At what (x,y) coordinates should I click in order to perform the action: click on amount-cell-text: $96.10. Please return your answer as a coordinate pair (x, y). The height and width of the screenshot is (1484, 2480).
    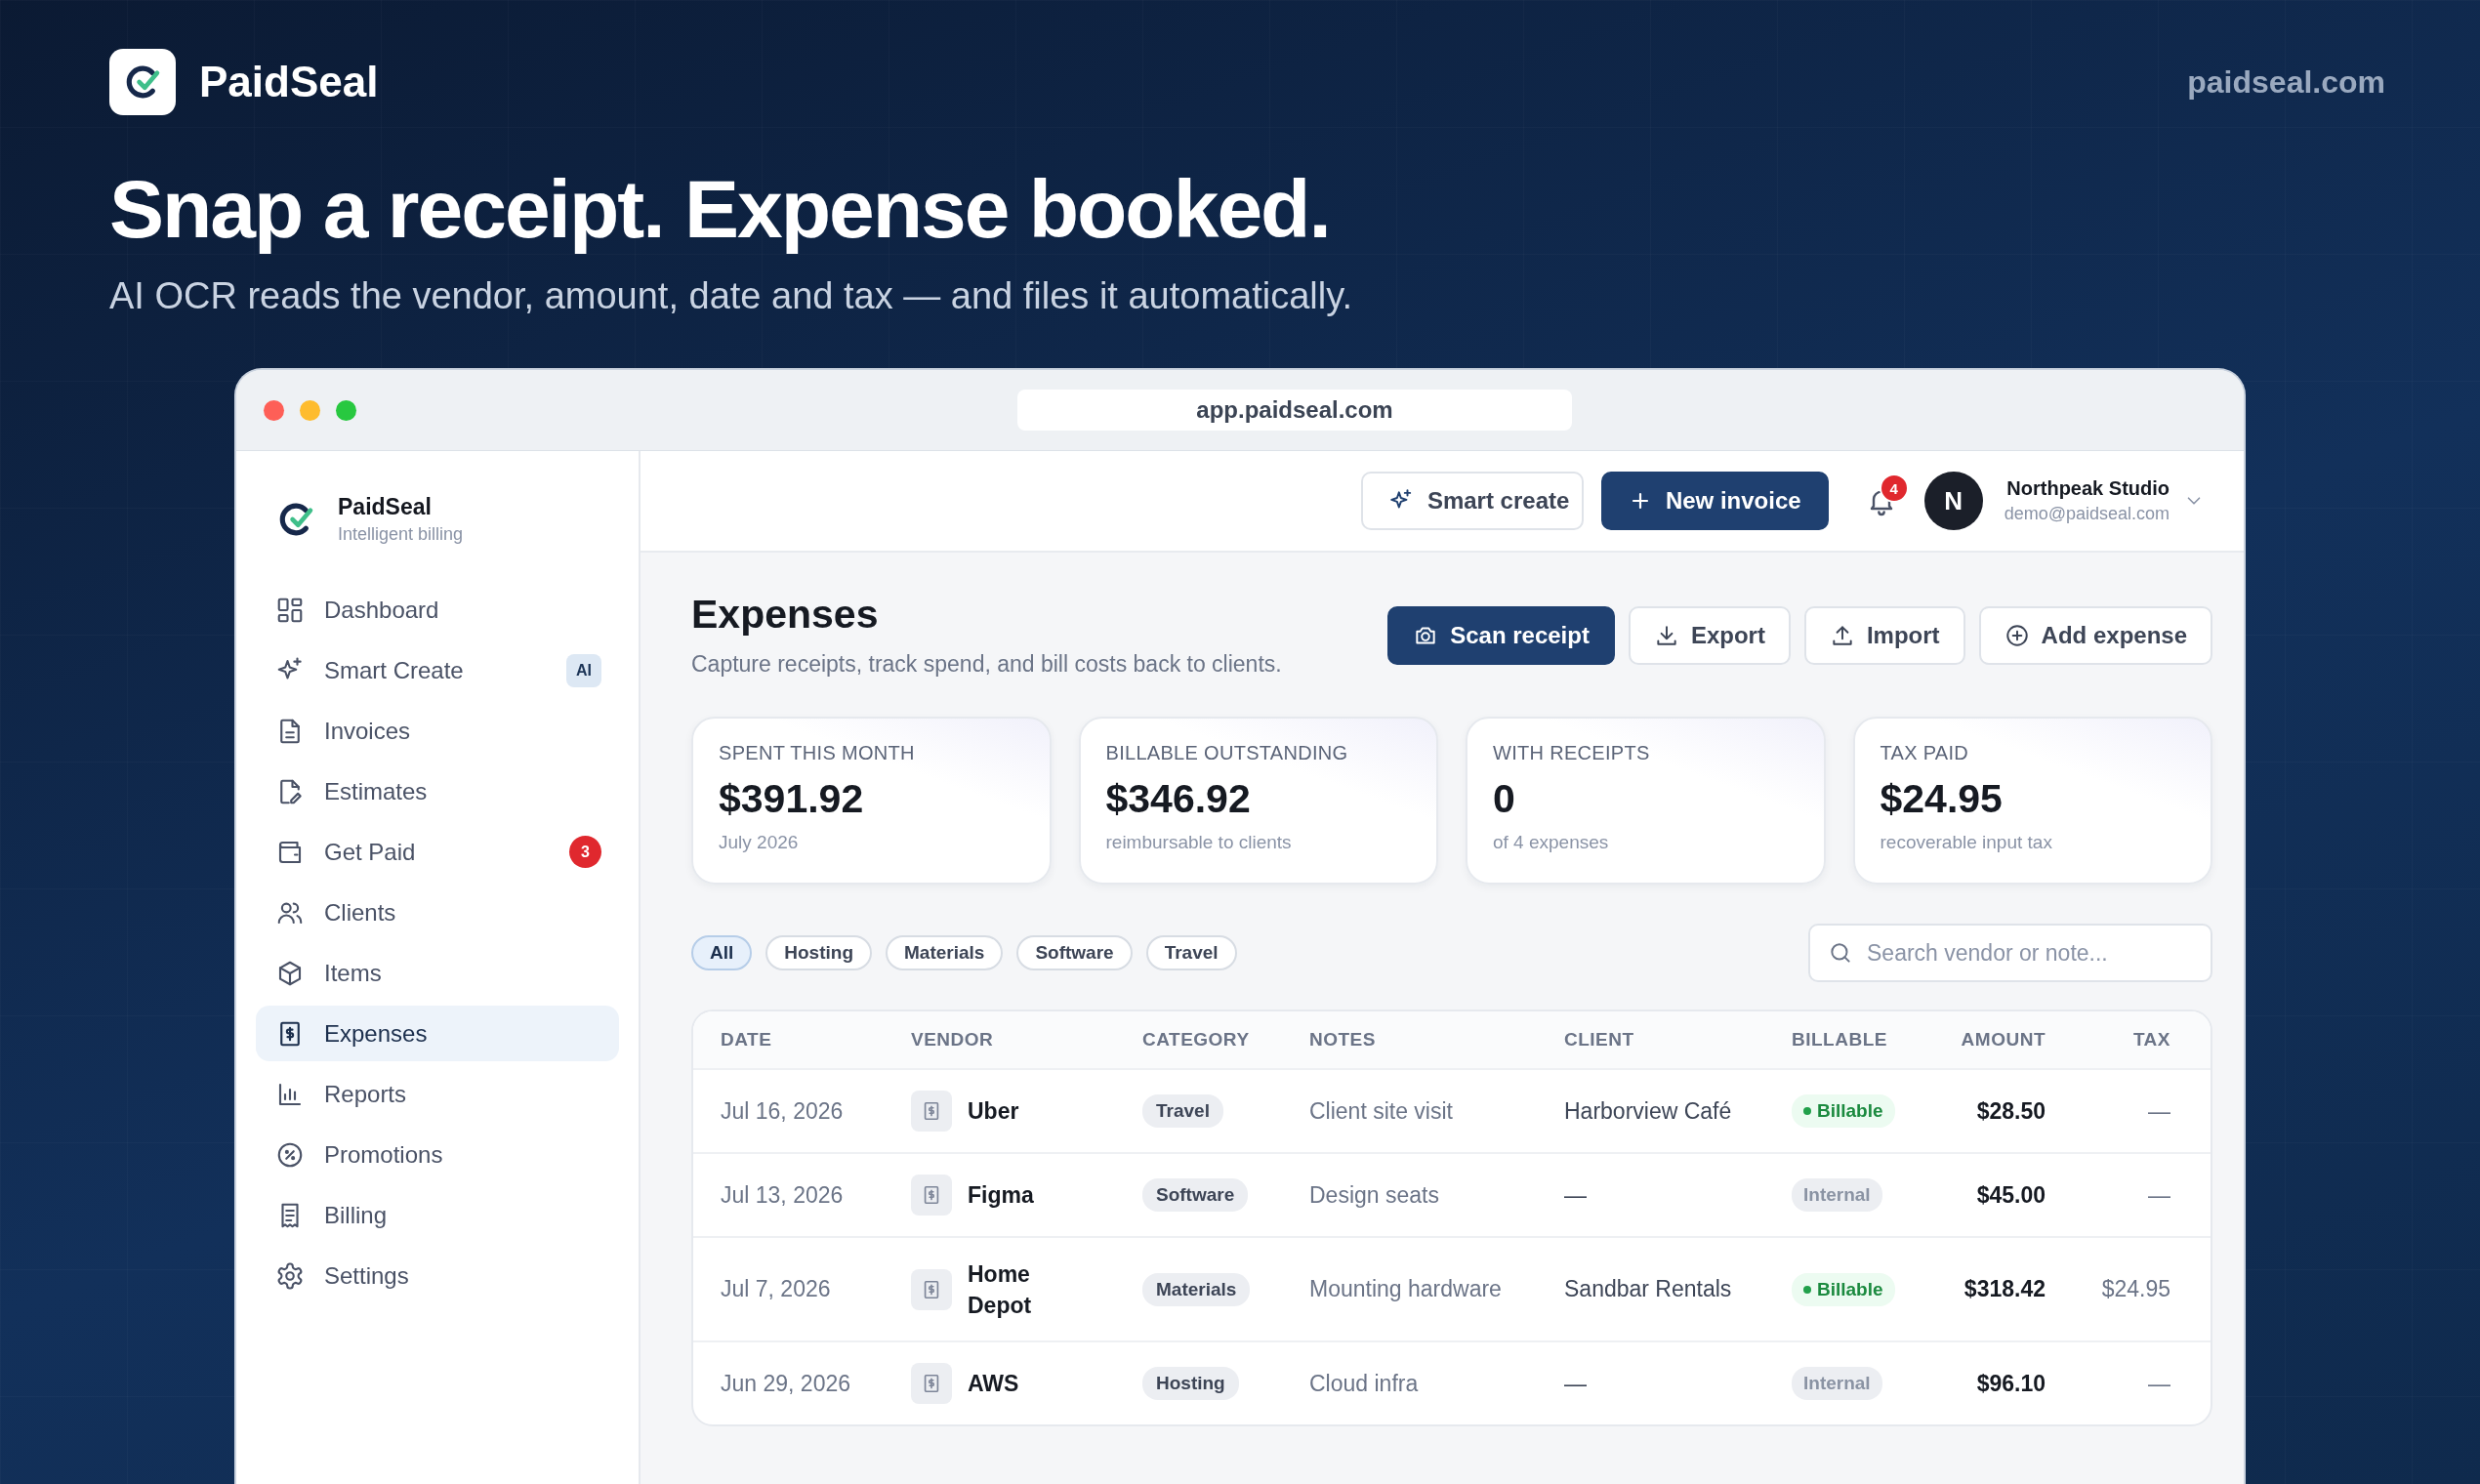
    Looking at the image, I should click on (2010, 1383).